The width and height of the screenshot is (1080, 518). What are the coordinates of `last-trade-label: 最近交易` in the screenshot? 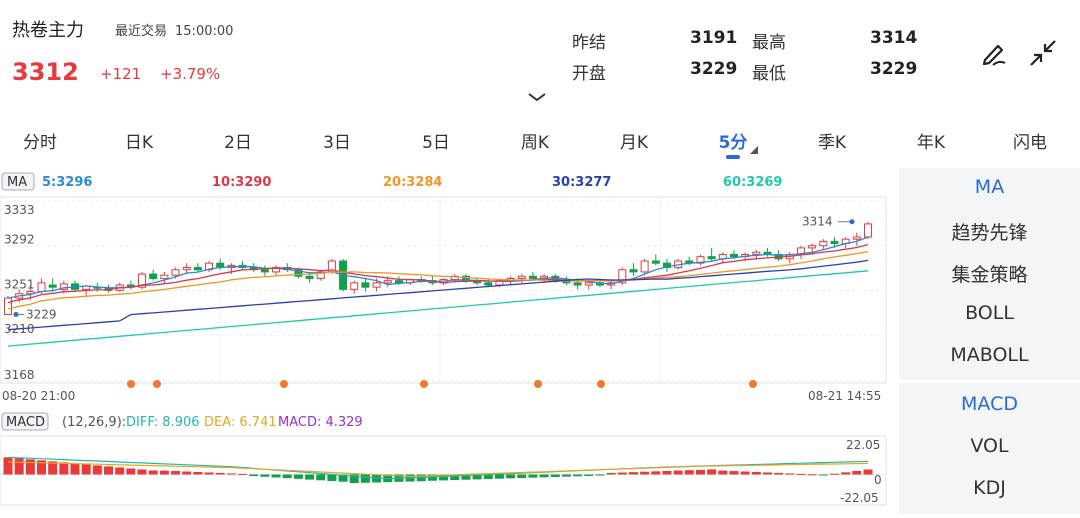 It's located at (141, 31).